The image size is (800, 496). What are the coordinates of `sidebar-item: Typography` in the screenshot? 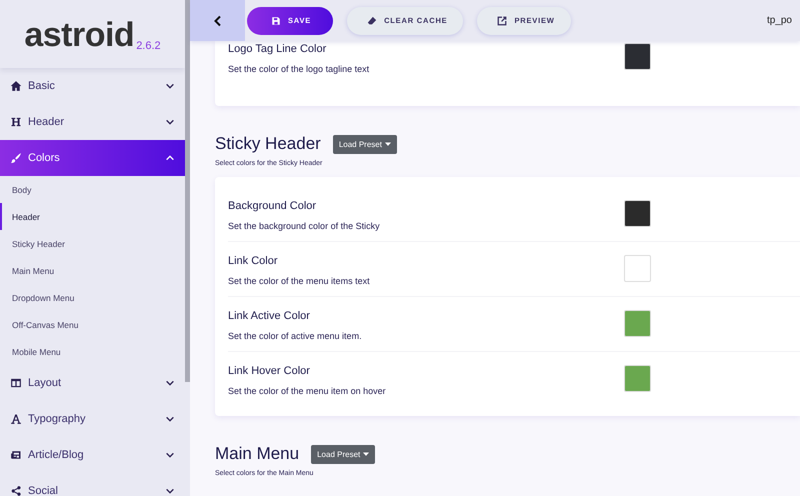 It's located at (92, 419).